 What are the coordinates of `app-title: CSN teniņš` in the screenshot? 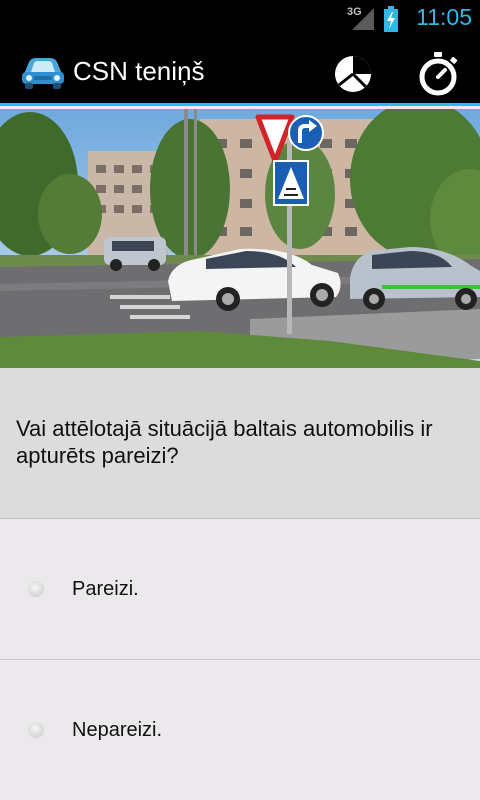 It's located at (139, 71).